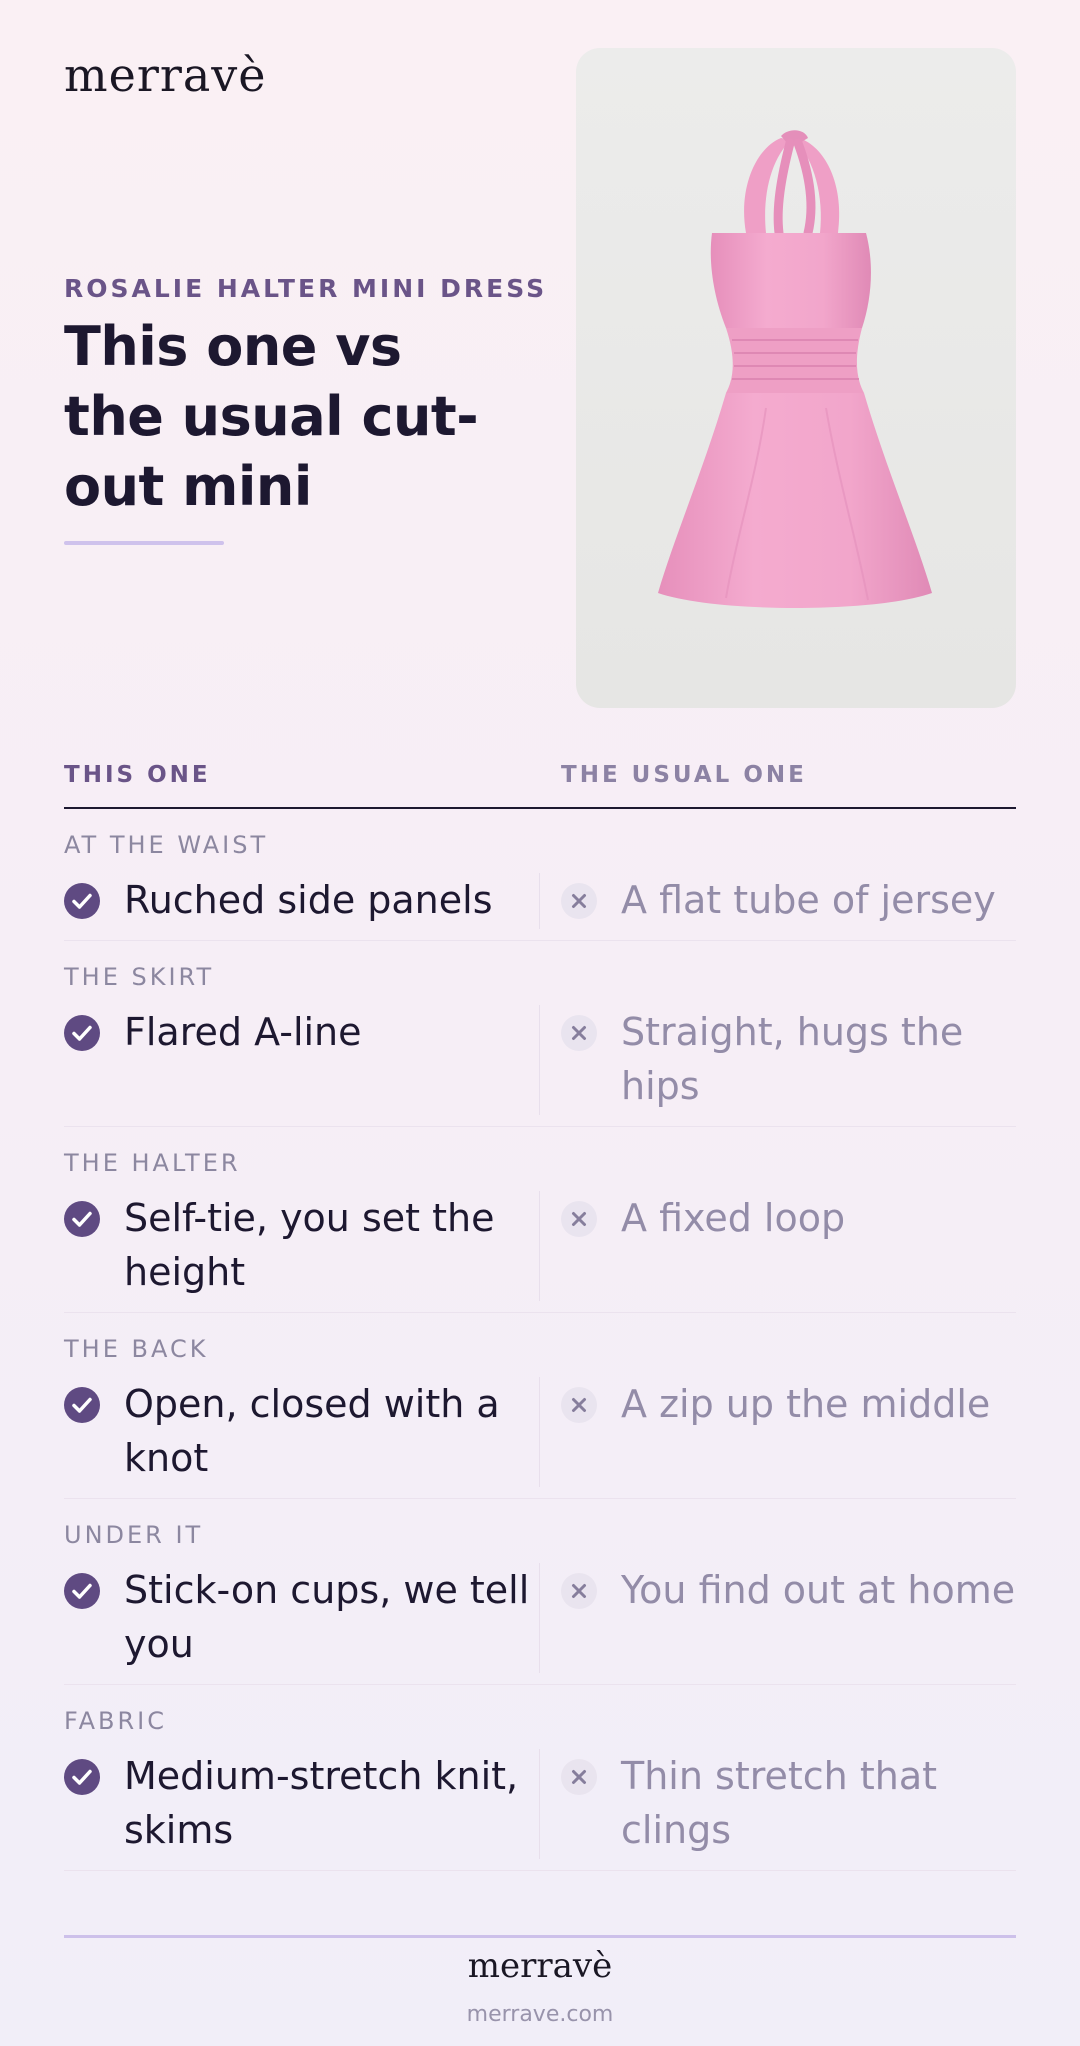 The image size is (1080, 2046). I want to click on this-one-text: Self-tie, you set the height, so click(309, 1245).